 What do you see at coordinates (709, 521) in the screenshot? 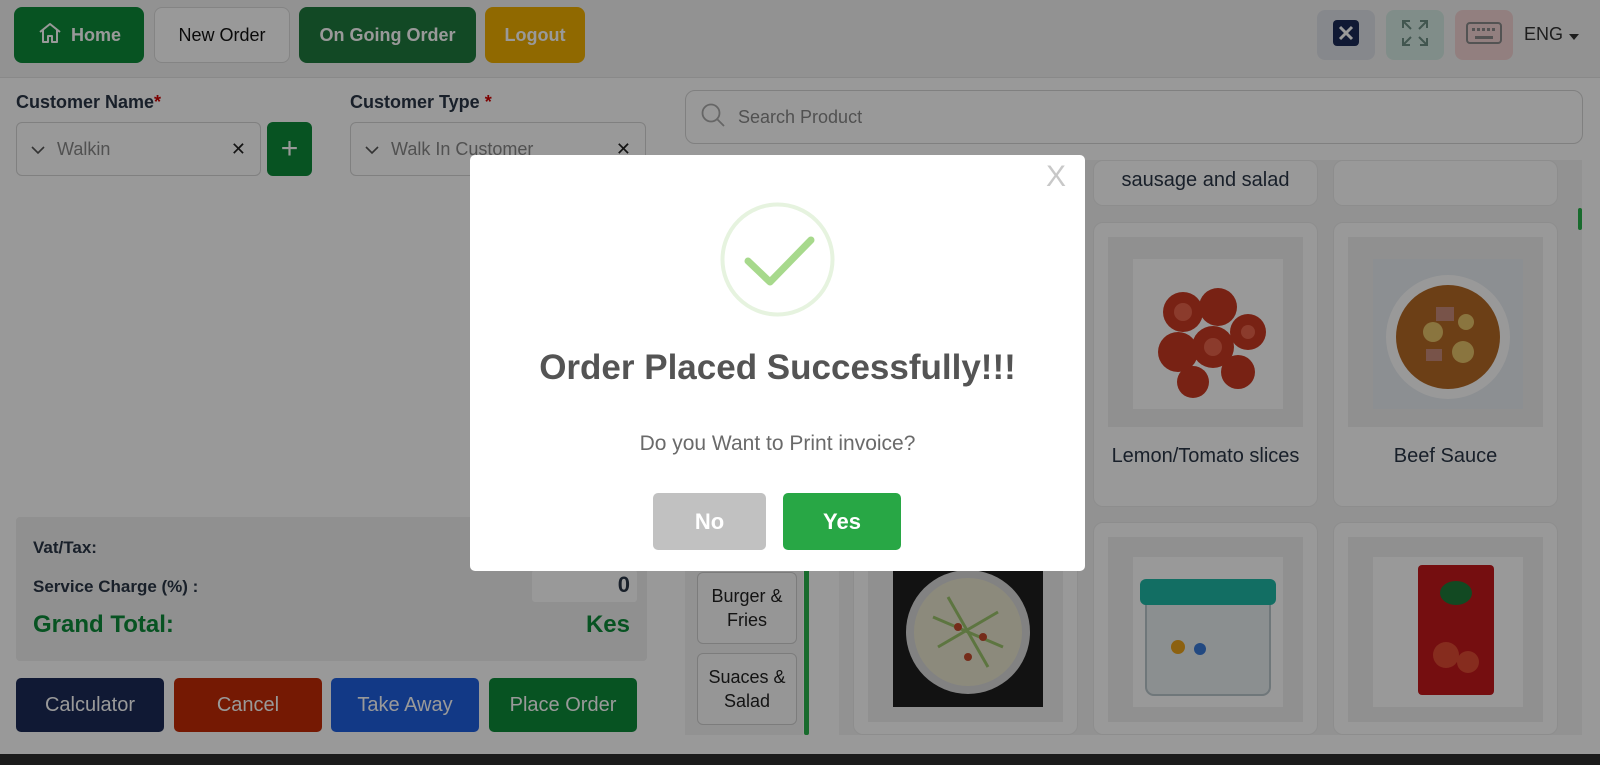
I see `no-button: No` at bounding box center [709, 521].